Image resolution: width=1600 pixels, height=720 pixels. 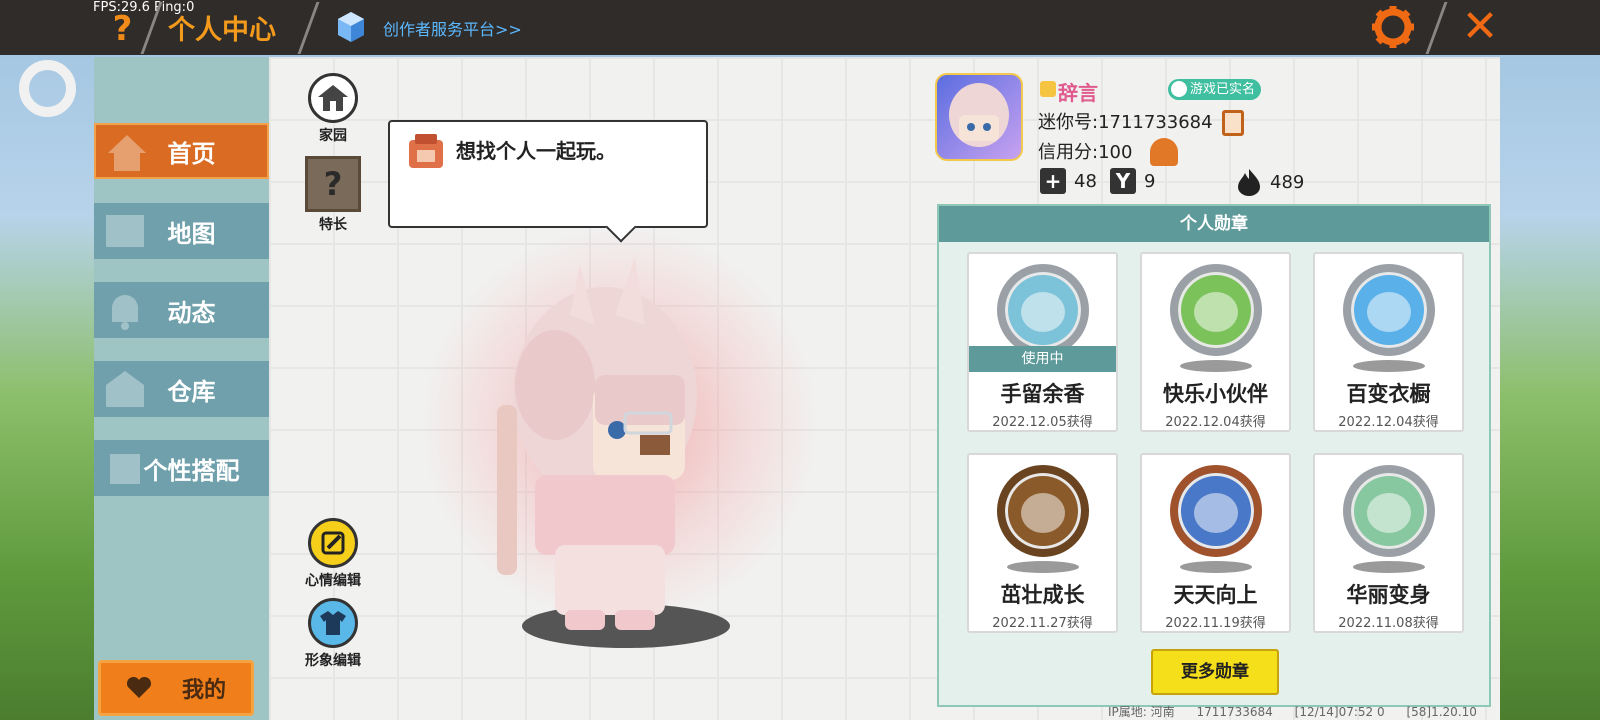 What do you see at coordinates (191, 470) in the screenshot?
I see `sidebar-item-label: 个性搭配` at bounding box center [191, 470].